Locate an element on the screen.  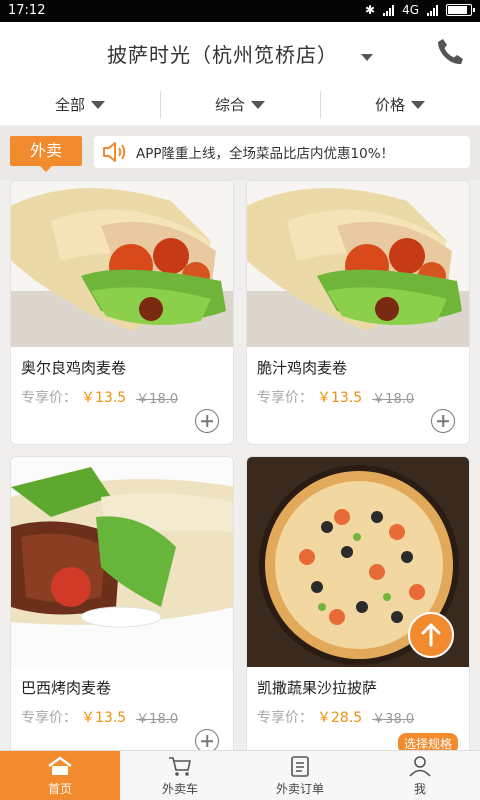
status-bar: 17:12 ✱ 4G is located at coordinates (240, 11).